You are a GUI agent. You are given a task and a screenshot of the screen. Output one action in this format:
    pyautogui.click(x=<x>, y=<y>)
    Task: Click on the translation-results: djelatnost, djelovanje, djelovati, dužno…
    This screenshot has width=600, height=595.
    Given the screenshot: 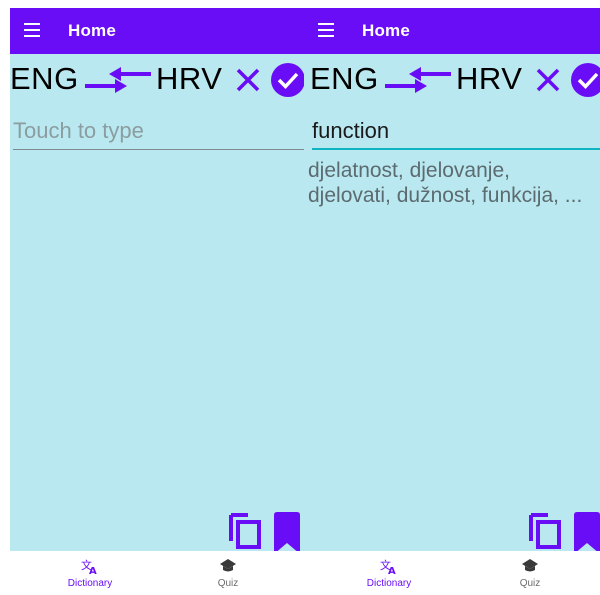 What is the action you would take?
    pyautogui.click(x=445, y=183)
    